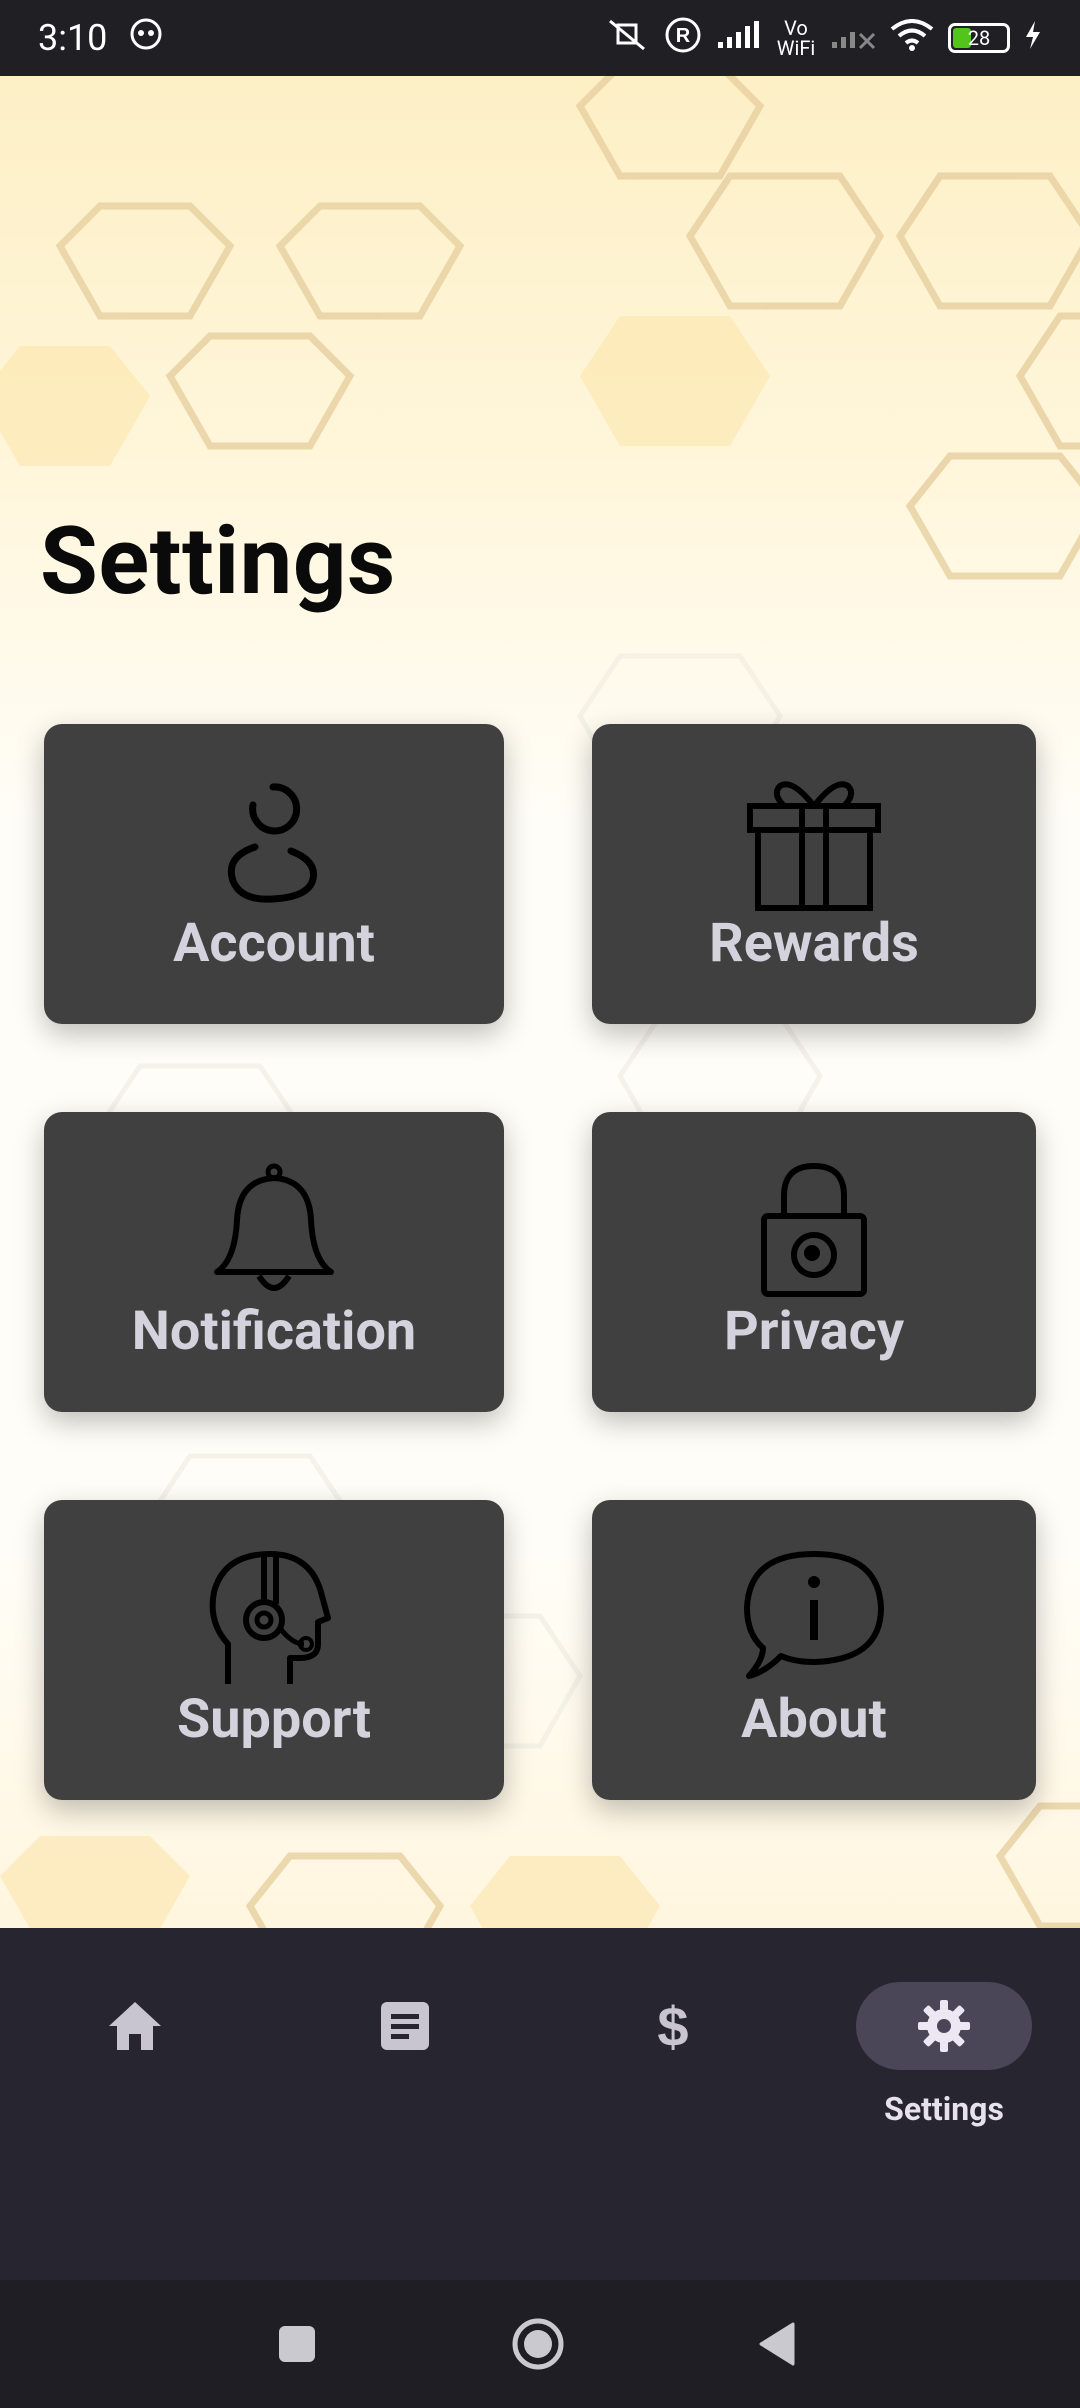 This screenshot has height=2408, width=1080. Describe the element at coordinates (796, 38) in the screenshot. I see `vowifi-label: Vo WiFi` at that location.